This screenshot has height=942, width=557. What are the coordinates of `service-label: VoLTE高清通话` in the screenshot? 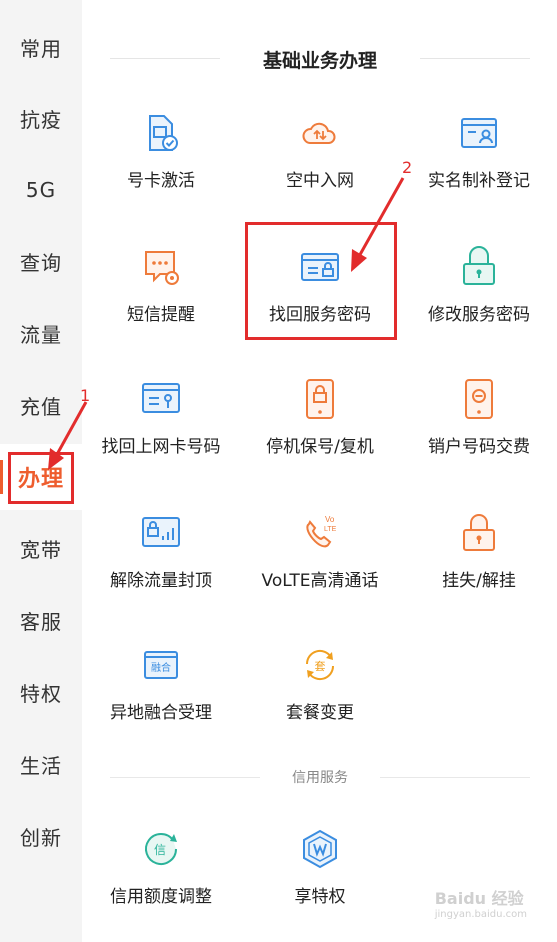 It's located at (320, 581).